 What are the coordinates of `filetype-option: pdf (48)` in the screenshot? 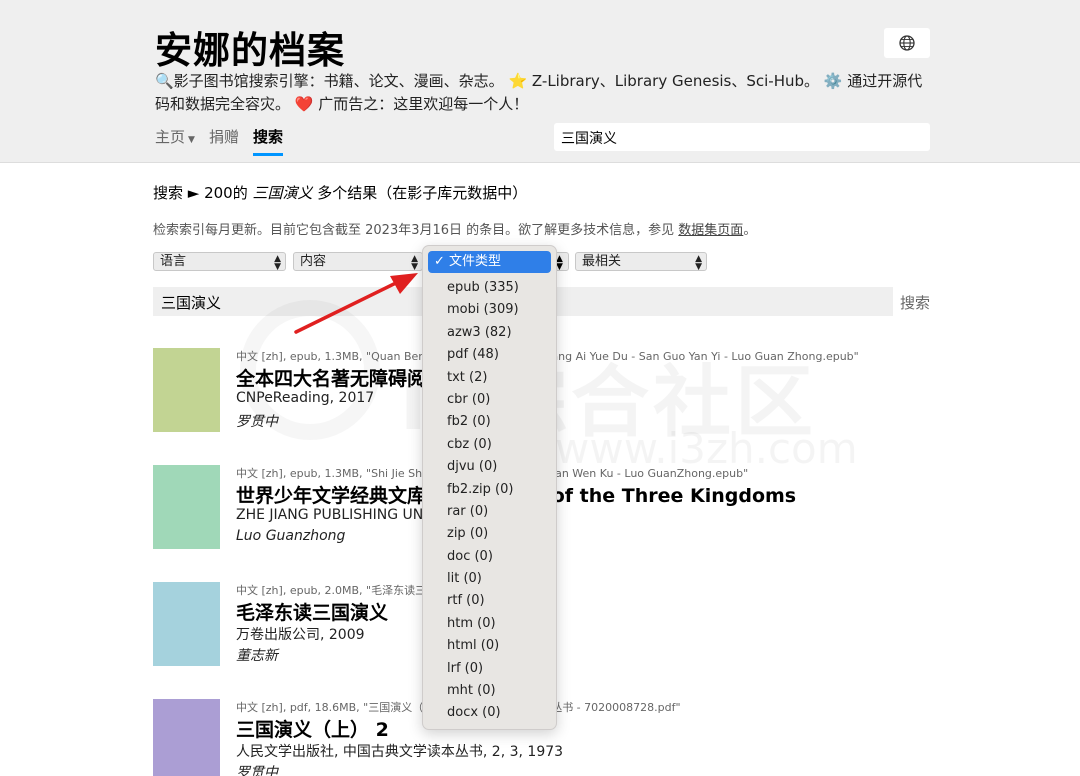 It's located at (483, 355).